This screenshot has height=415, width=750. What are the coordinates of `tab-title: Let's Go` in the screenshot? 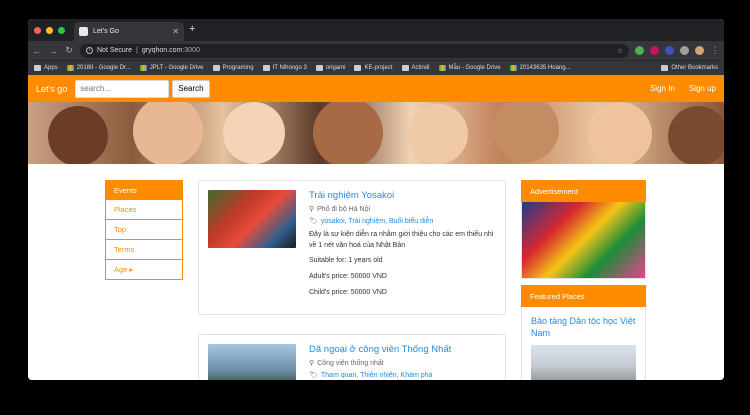 It's located at (106, 31).